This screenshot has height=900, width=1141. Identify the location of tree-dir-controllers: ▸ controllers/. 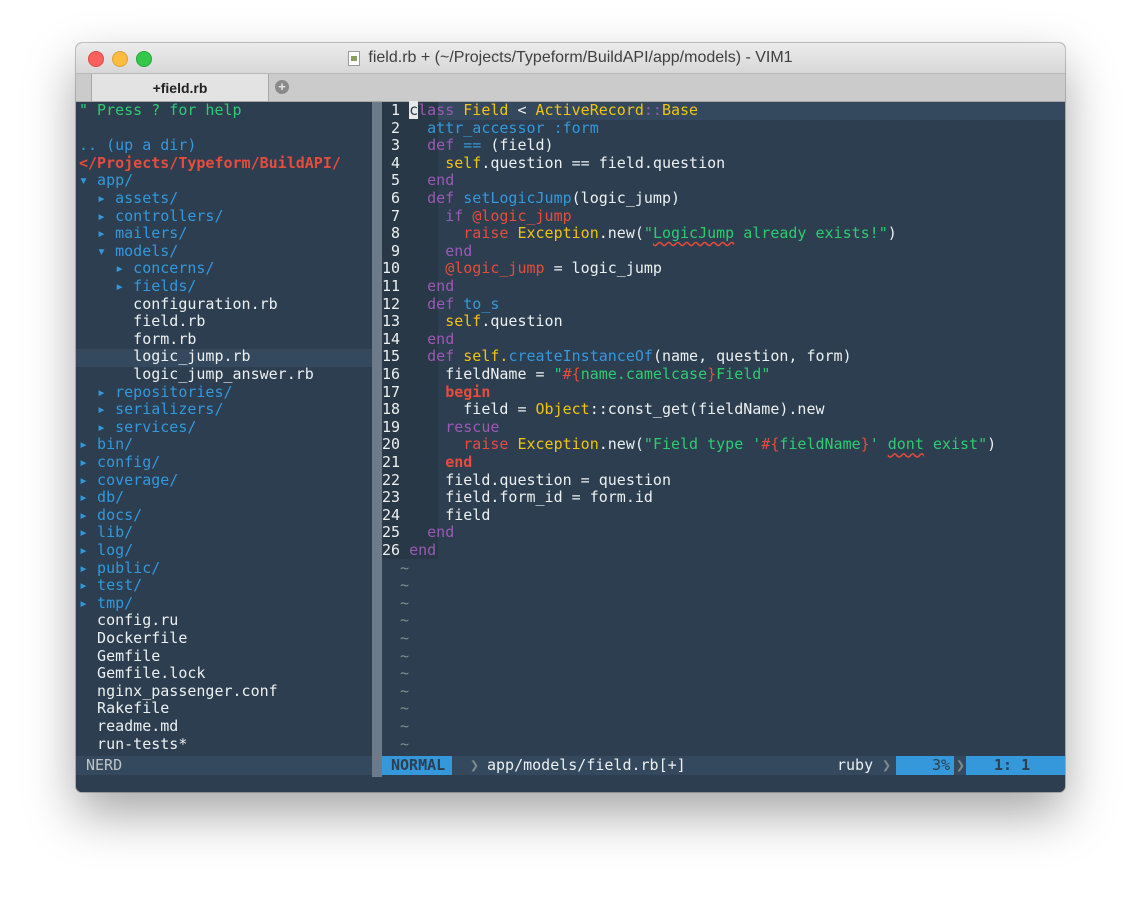
(151, 216).